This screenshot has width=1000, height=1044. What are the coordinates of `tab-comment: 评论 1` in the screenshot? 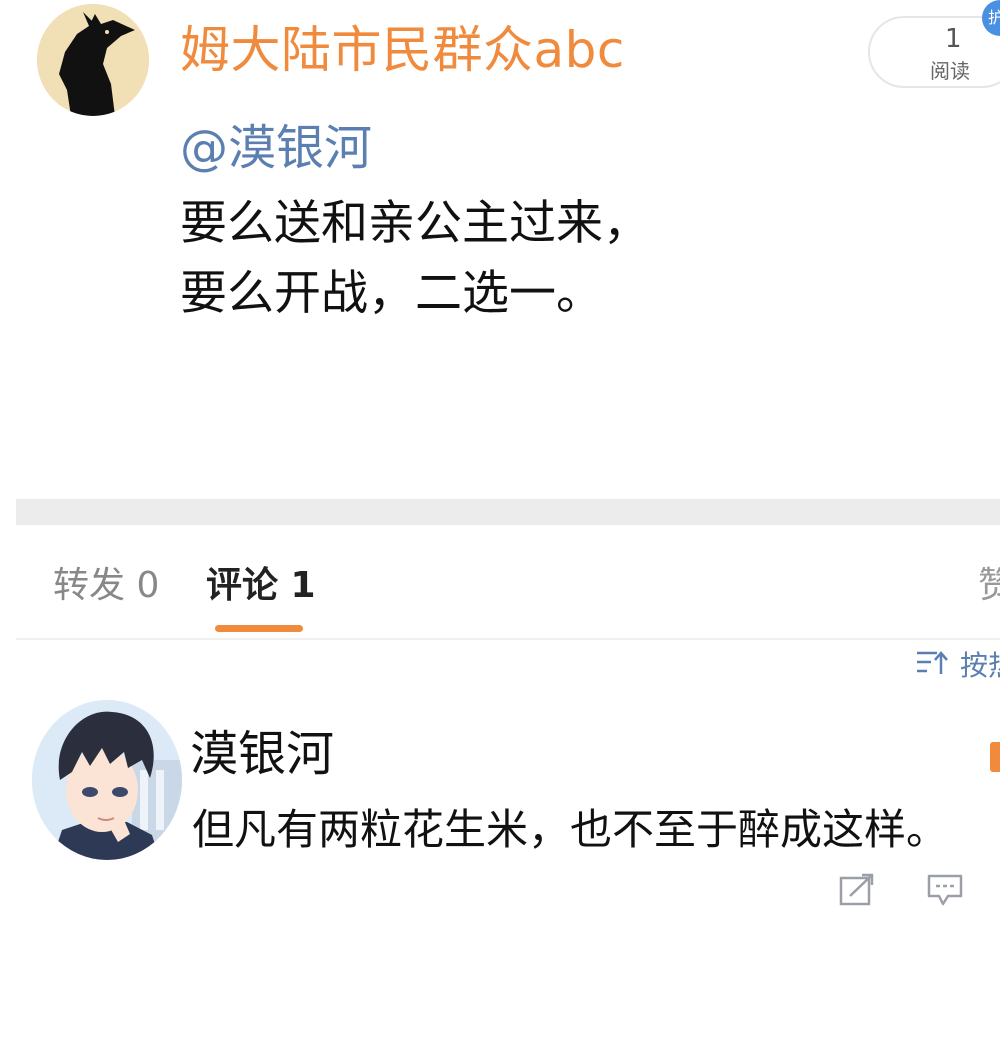 It's located at (261, 586).